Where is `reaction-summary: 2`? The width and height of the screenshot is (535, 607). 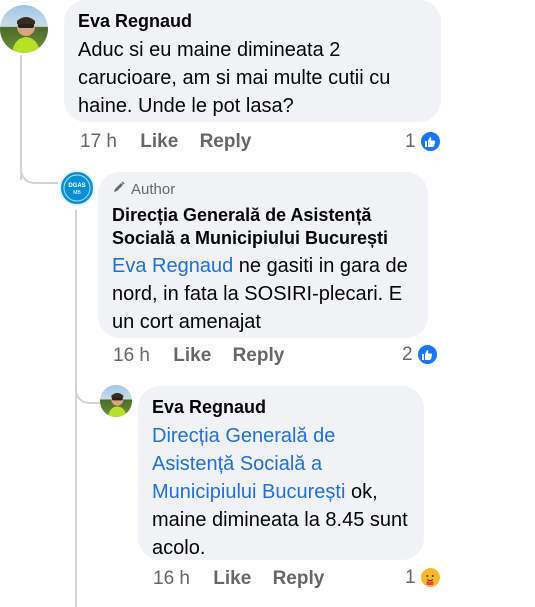
reaction-summary: 2 is located at coordinates (420, 354).